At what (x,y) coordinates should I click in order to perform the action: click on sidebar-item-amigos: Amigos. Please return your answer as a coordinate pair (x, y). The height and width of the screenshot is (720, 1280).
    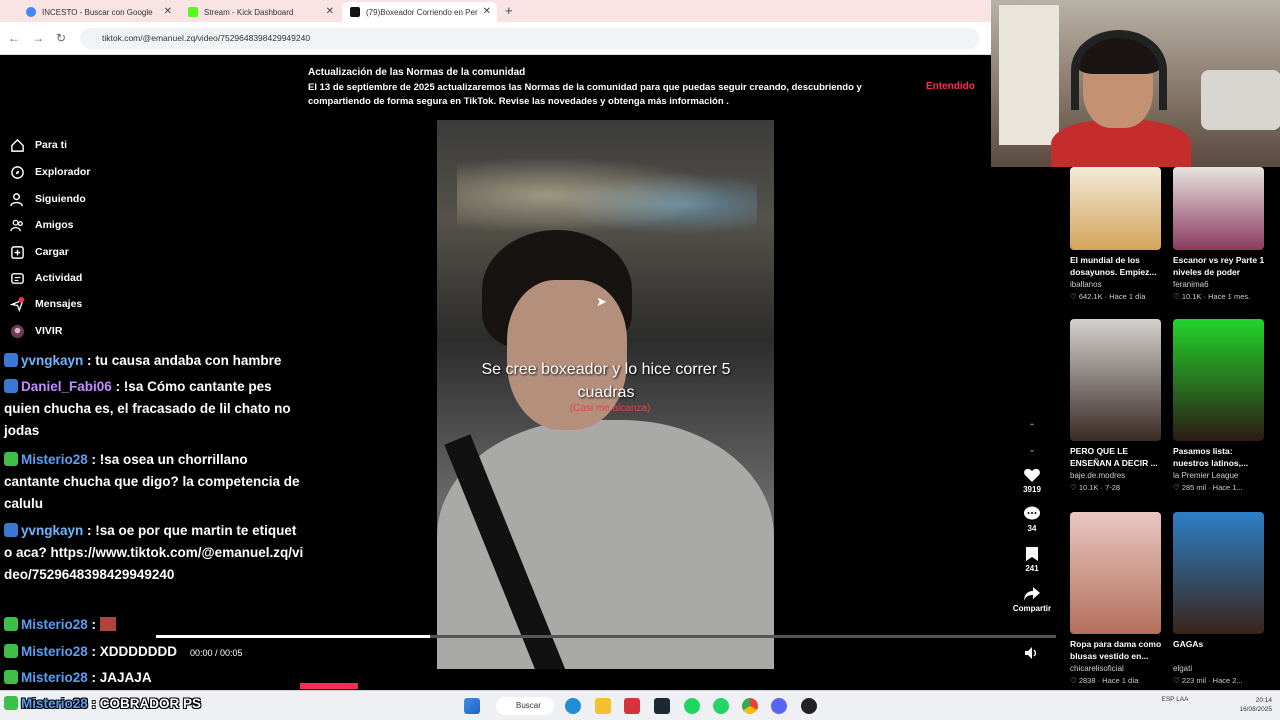
    Looking at the image, I should click on (42, 225).